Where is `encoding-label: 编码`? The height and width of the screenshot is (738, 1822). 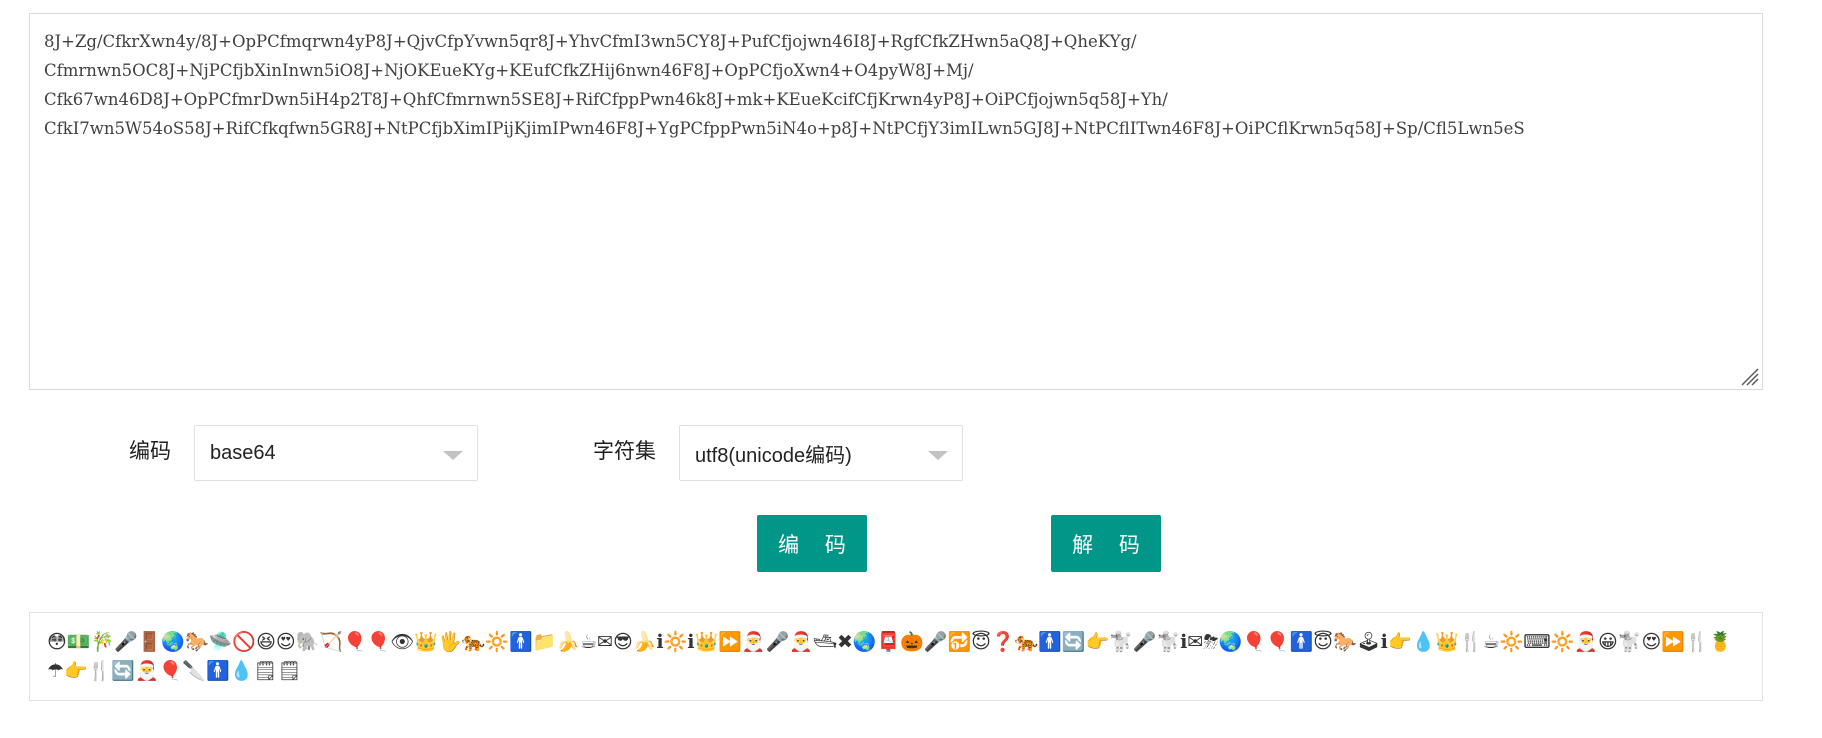
encoding-label: 编码 is located at coordinates (150, 451).